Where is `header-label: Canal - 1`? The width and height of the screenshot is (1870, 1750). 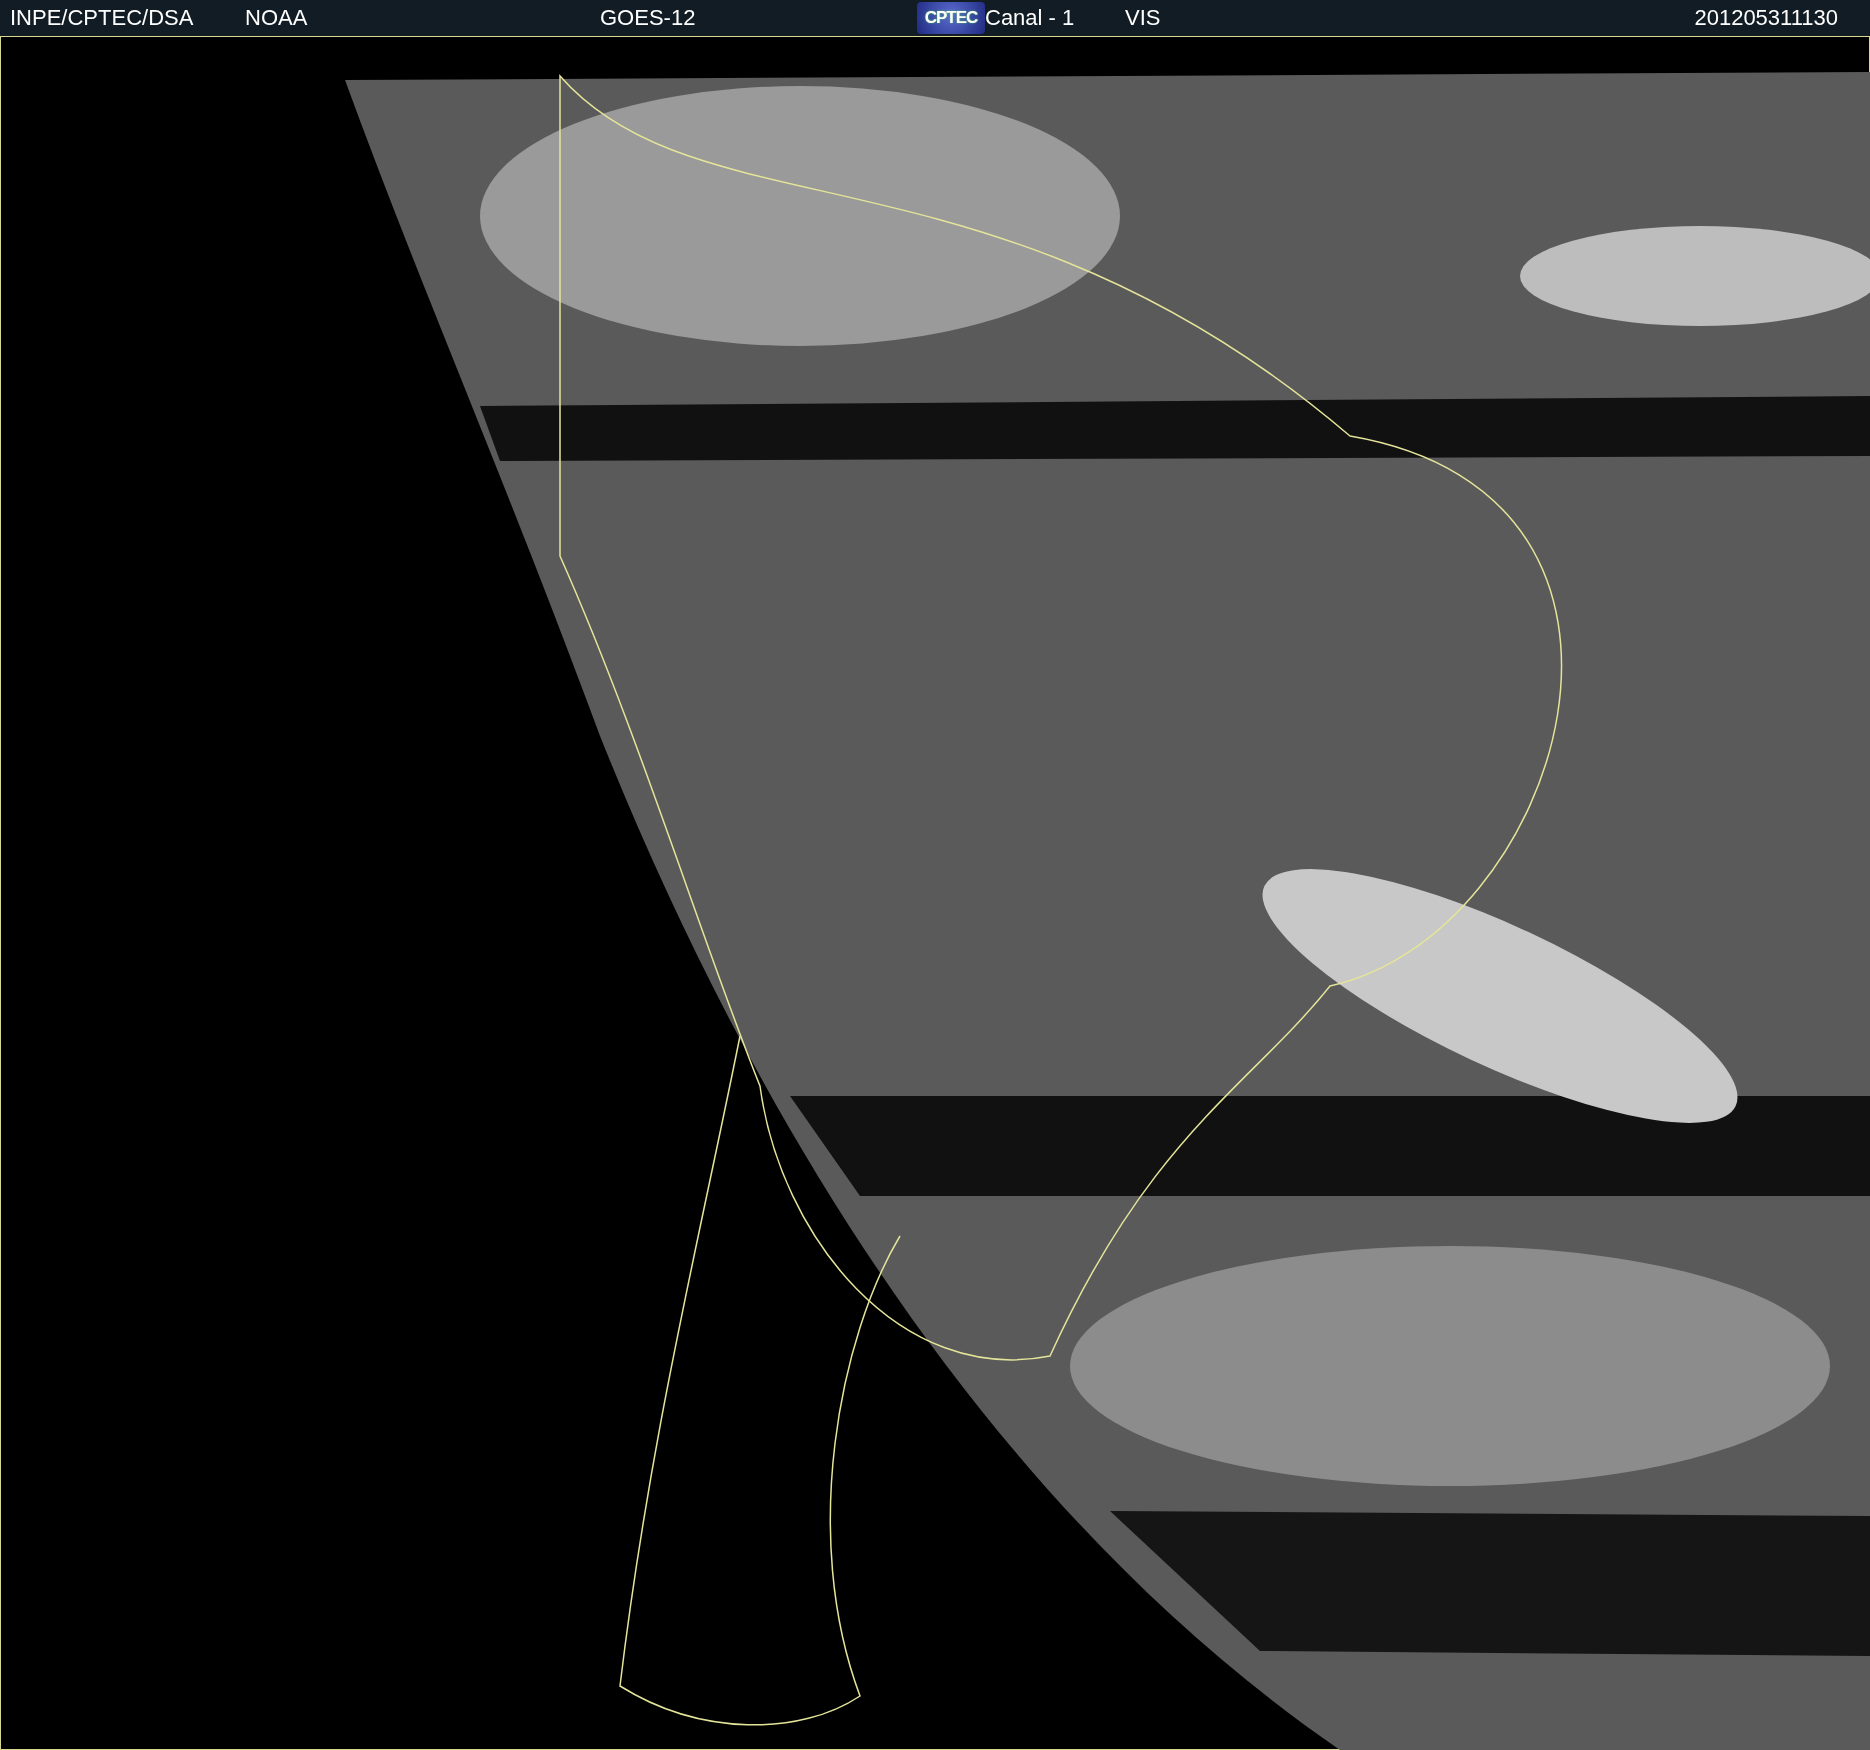 header-label: Canal - 1 is located at coordinates (1030, 18).